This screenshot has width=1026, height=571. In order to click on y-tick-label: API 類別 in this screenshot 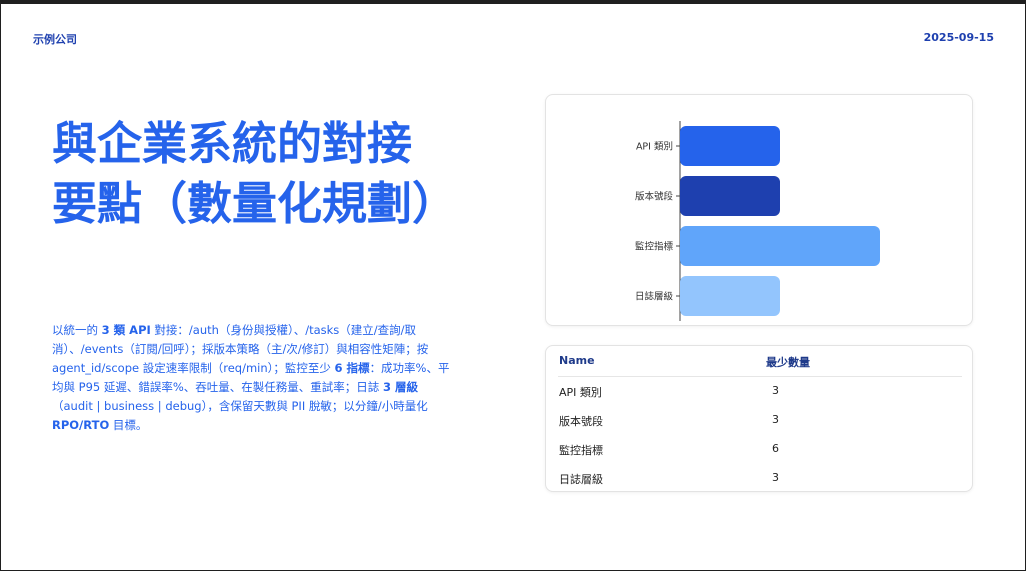, I will do `click(654, 147)`.